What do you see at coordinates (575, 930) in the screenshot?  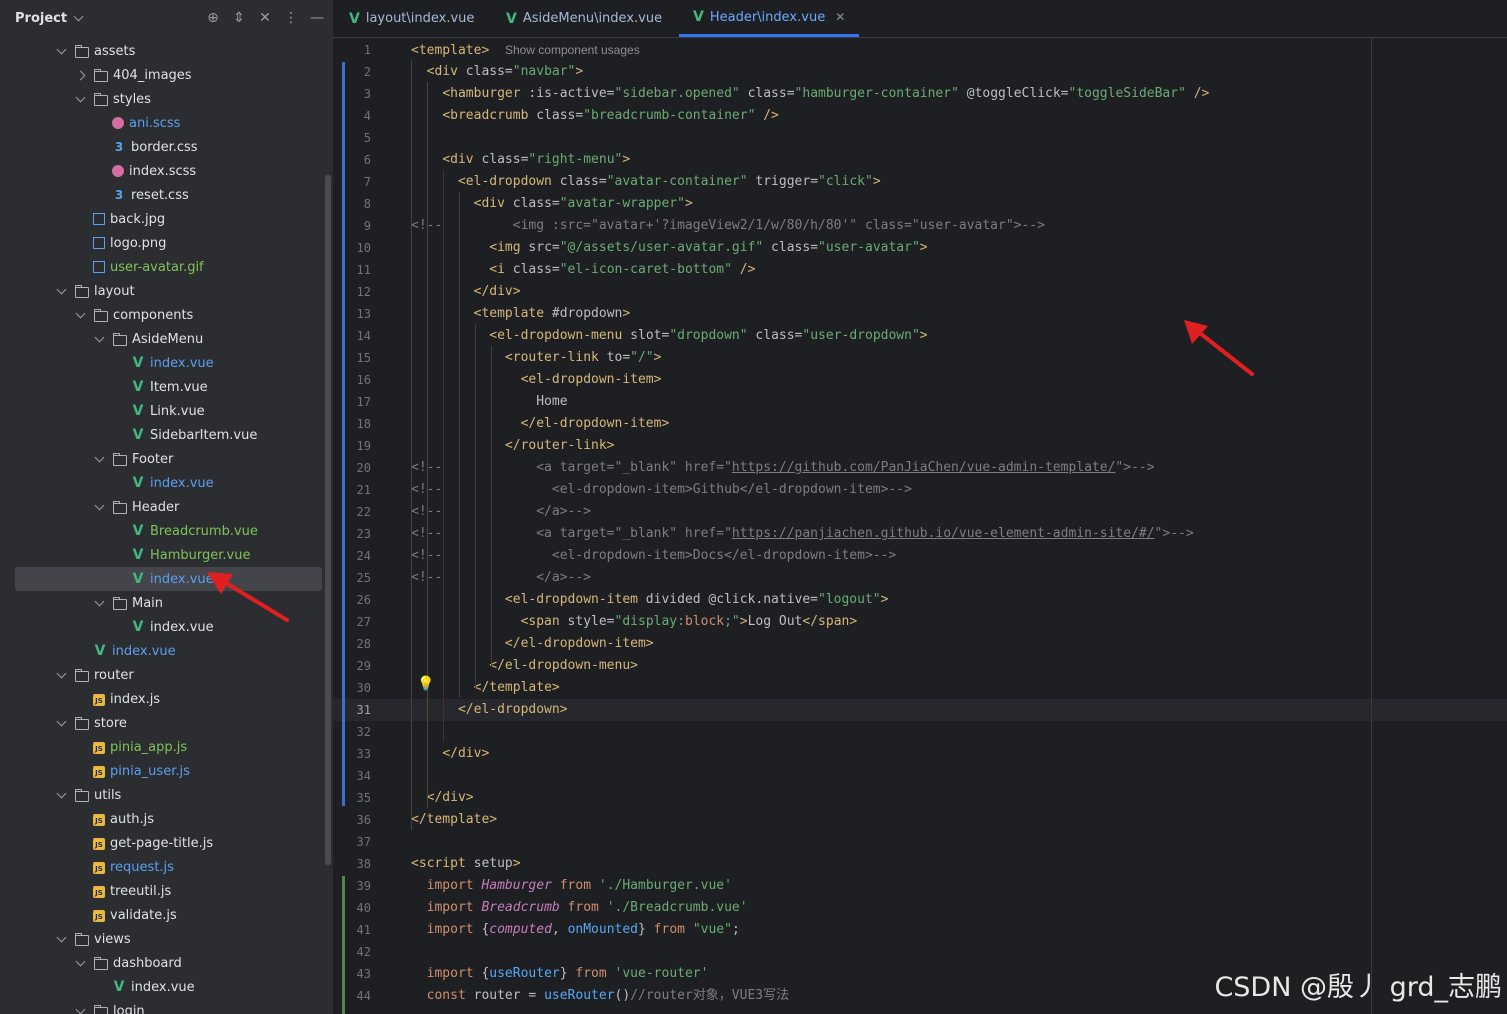 I see `code-line: import {computed, onMounted} from "vue";` at bounding box center [575, 930].